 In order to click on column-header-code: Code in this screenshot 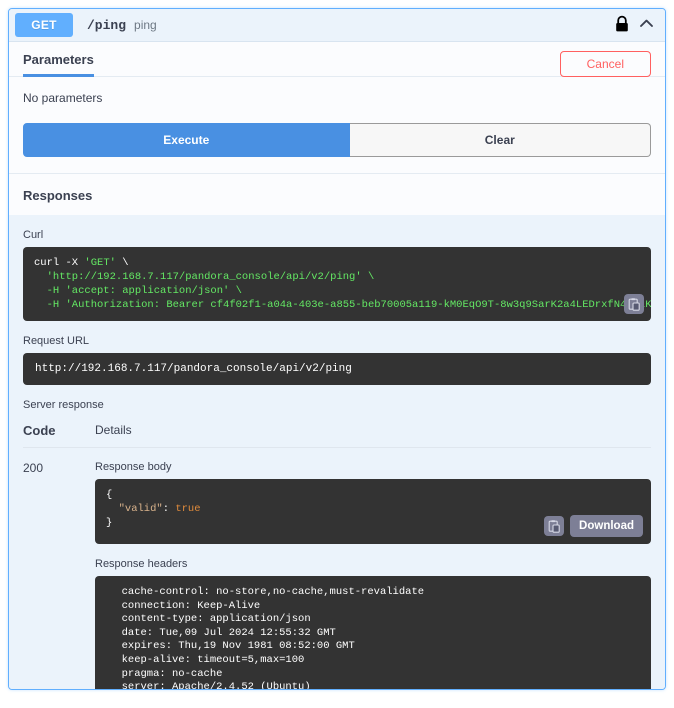, I will do `click(39, 430)`.